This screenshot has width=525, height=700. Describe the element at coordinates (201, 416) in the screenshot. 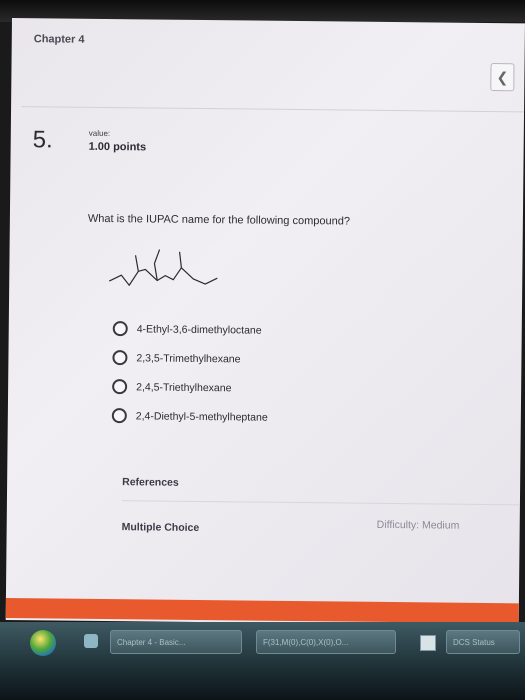

I see `option-label: 2,4-Diethyl-5-methylheptane` at that location.